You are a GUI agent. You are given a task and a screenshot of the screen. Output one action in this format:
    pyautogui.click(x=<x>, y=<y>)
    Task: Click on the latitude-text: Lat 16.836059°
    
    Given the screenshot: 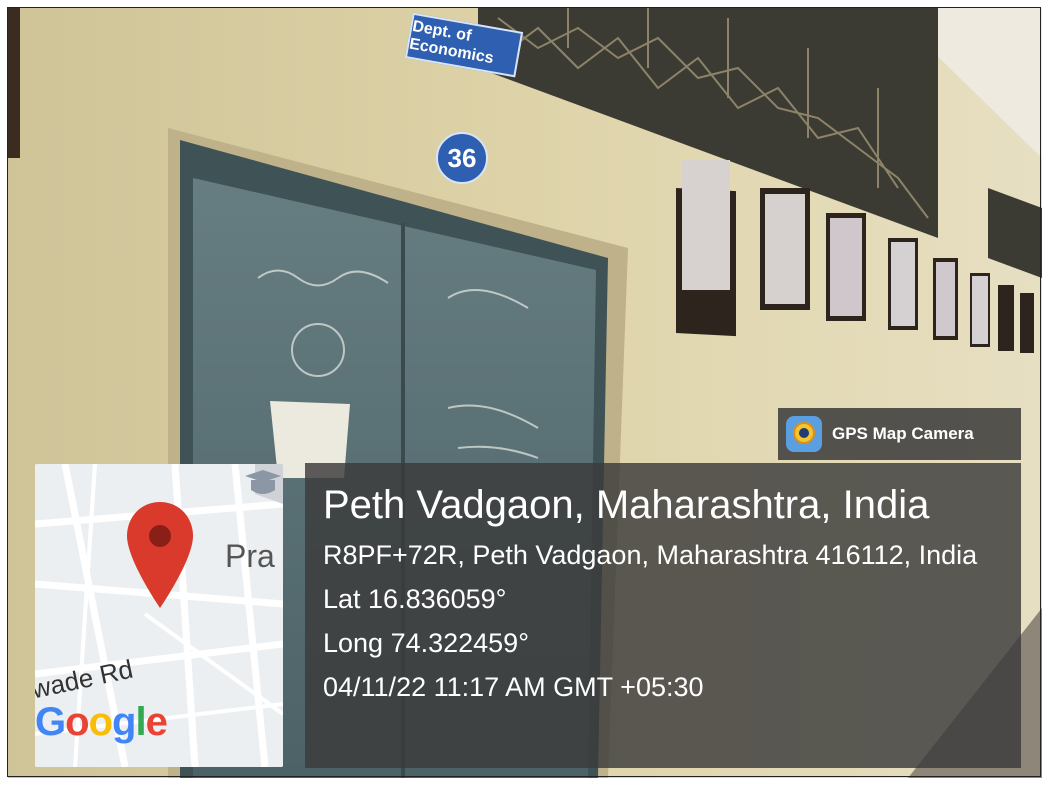 What is the action you would take?
    pyautogui.click(x=415, y=599)
    